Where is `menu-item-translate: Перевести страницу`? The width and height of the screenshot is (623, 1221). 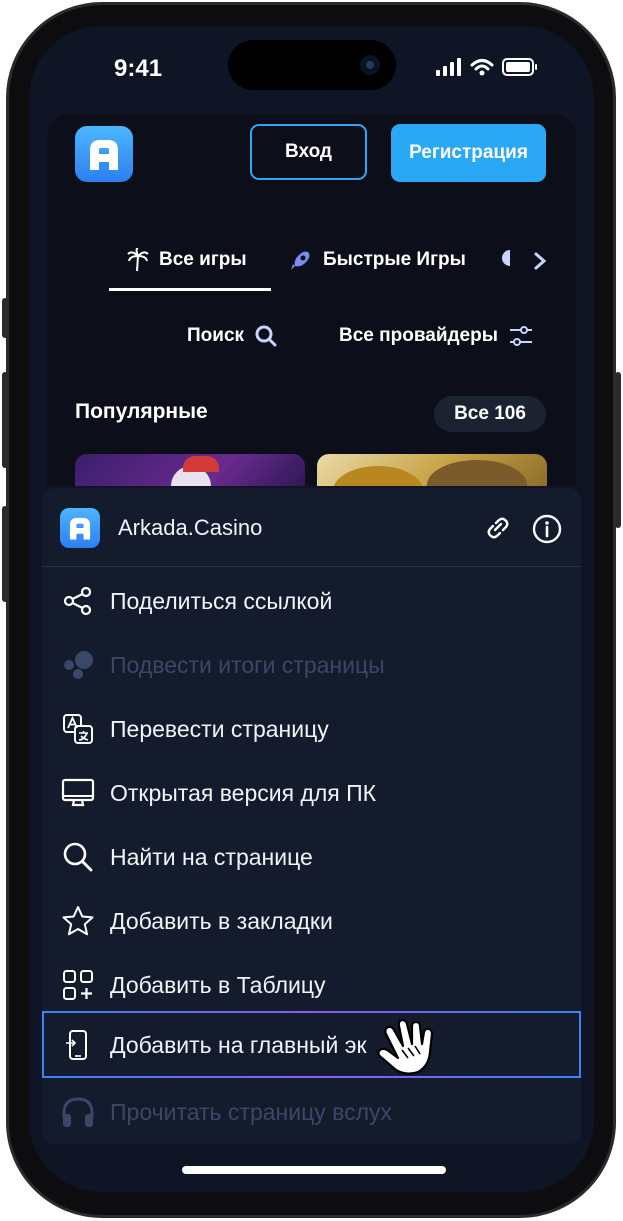
menu-item-translate: Перевести страницу is located at coordinates (311, 729).